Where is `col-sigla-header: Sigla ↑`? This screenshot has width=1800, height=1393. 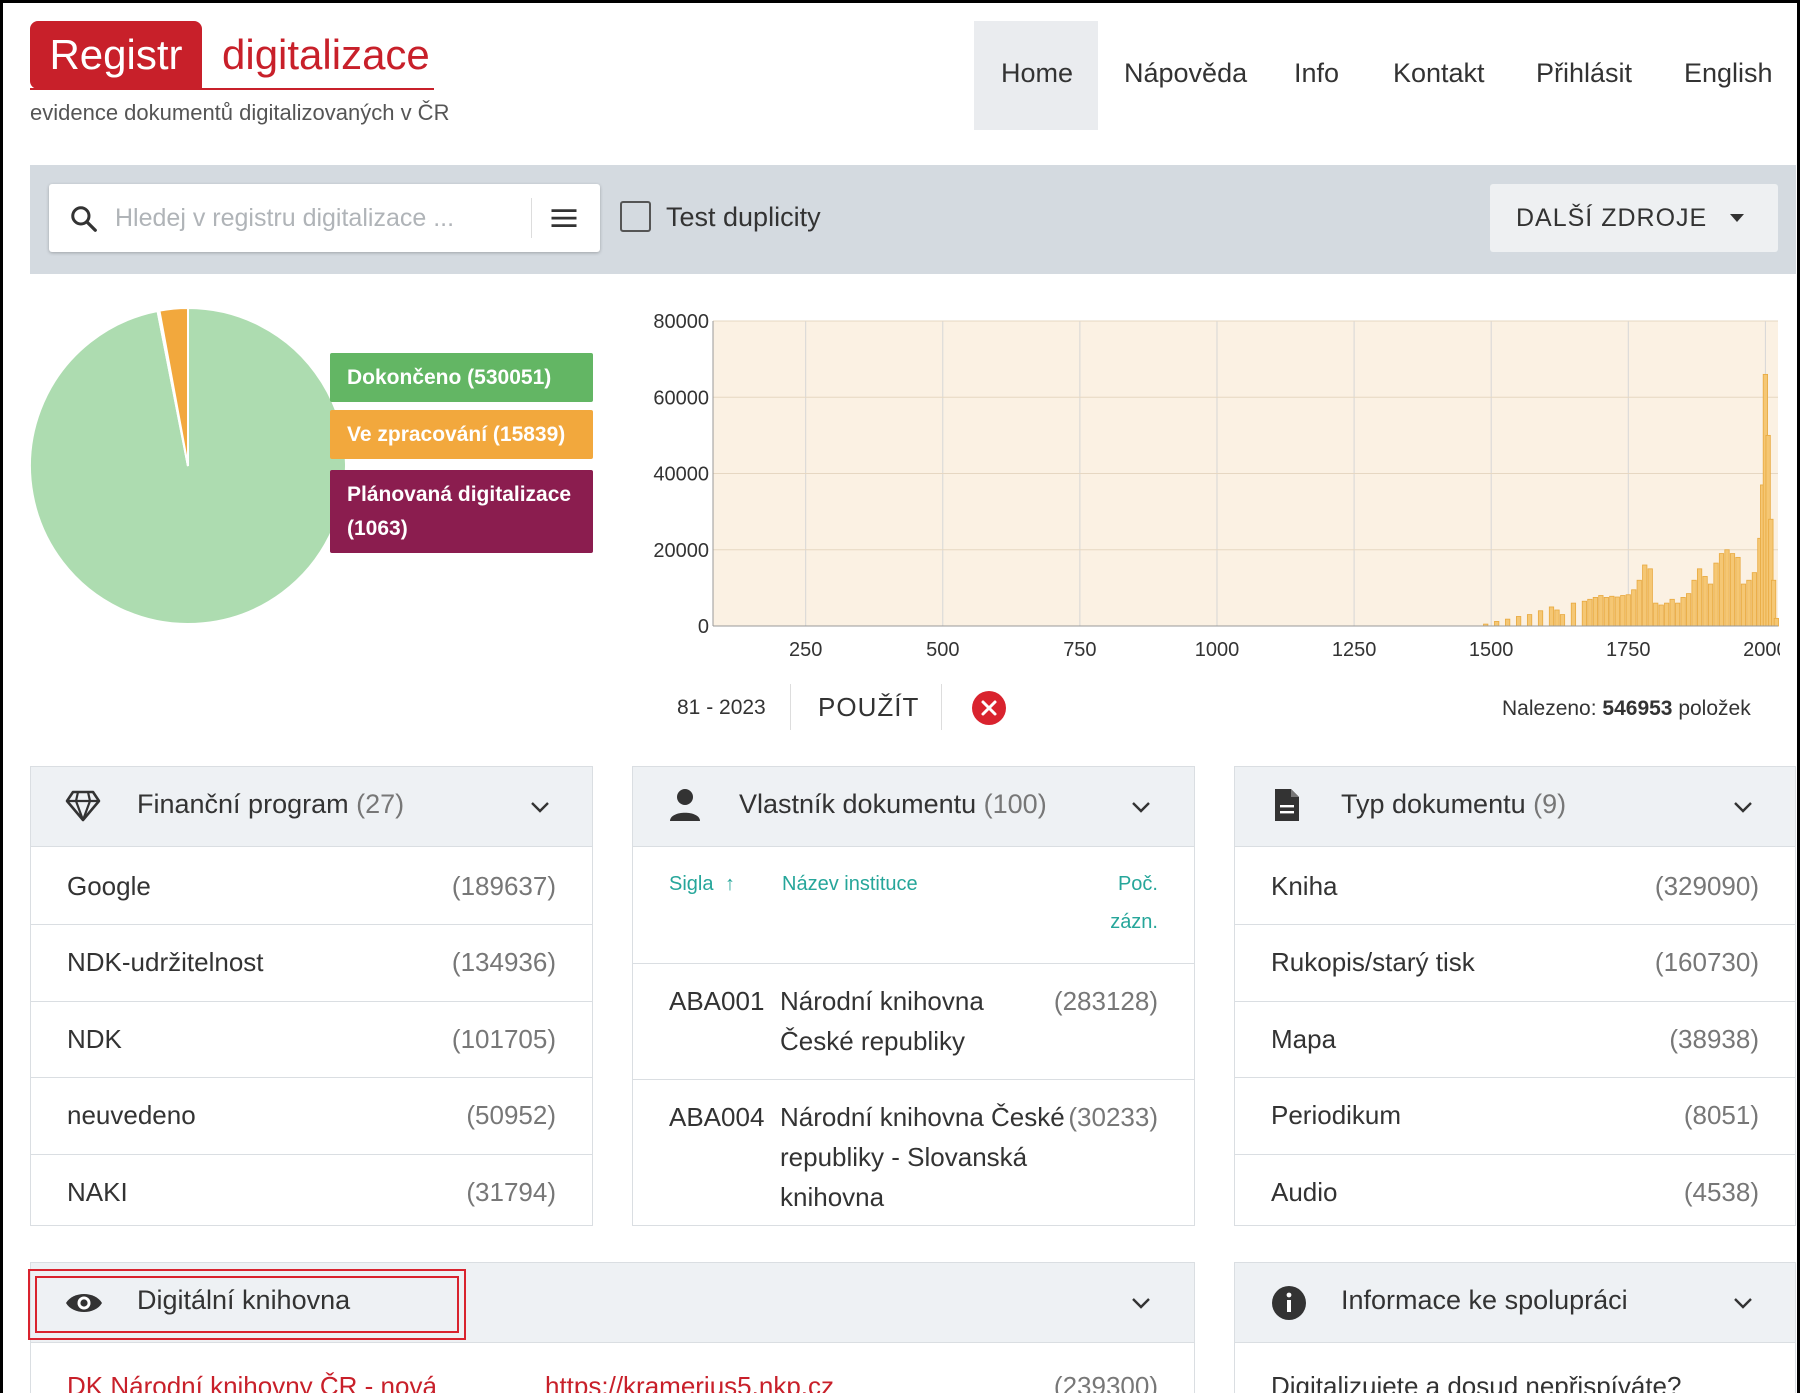 col-sigla-header: Sigla ↑ is located at coordinates (702, 884).